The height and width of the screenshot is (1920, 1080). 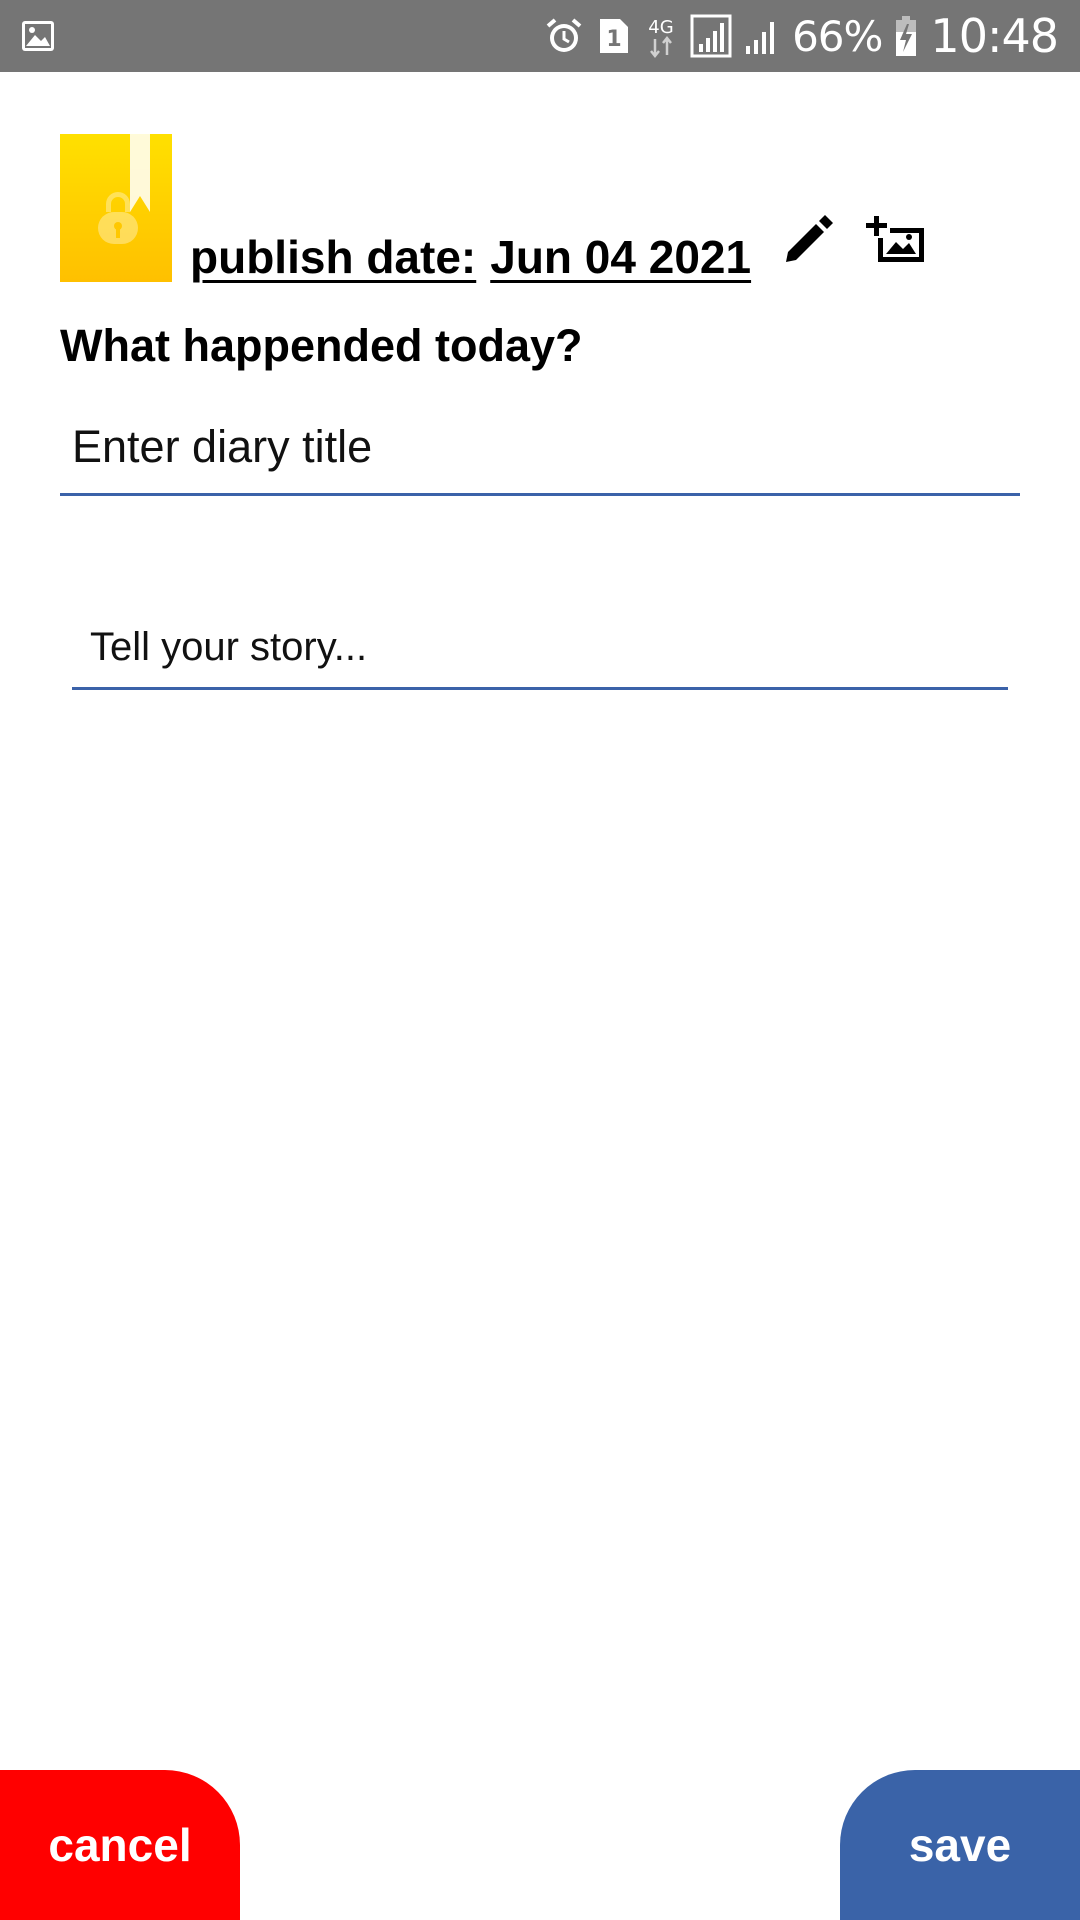 I want to click on battery-charging-icon, so click(x=906, y=36).